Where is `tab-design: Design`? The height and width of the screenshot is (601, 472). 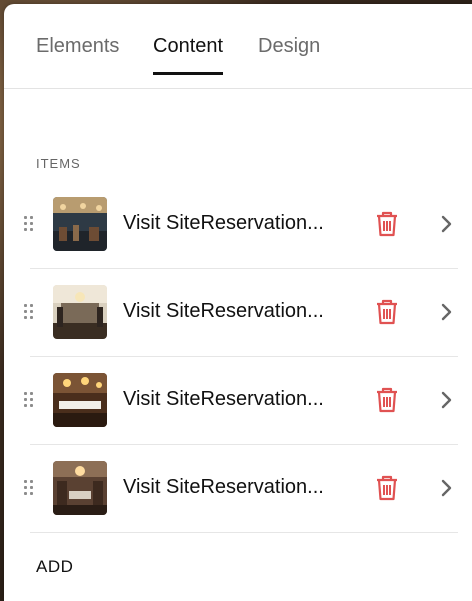
tab-design: Design is located at coordinates (289, 54).